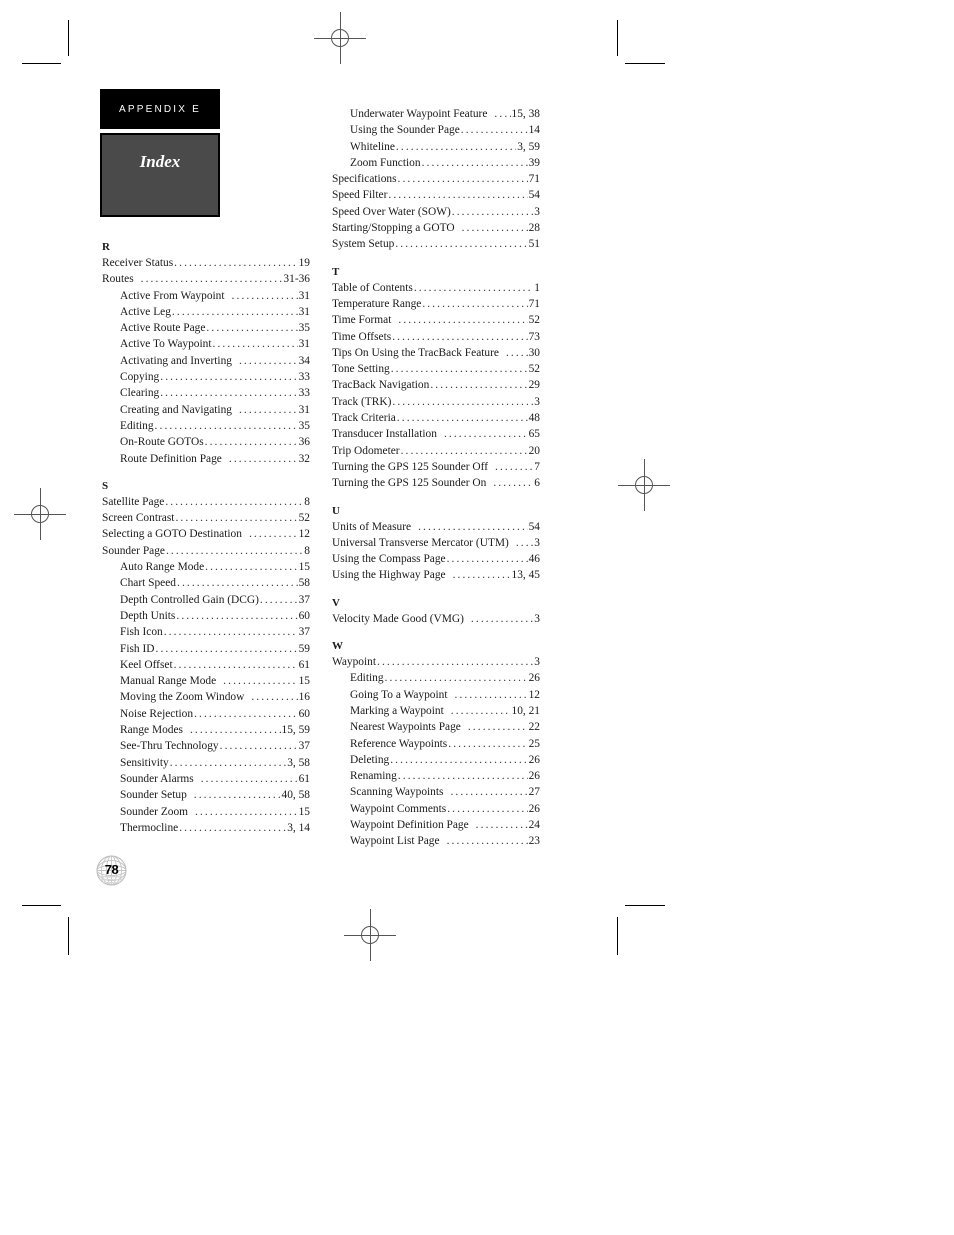  Describe the element at coordinates (645, 63) in the screenshot. I see `crop-mark-top-right-horizontal` at that location.